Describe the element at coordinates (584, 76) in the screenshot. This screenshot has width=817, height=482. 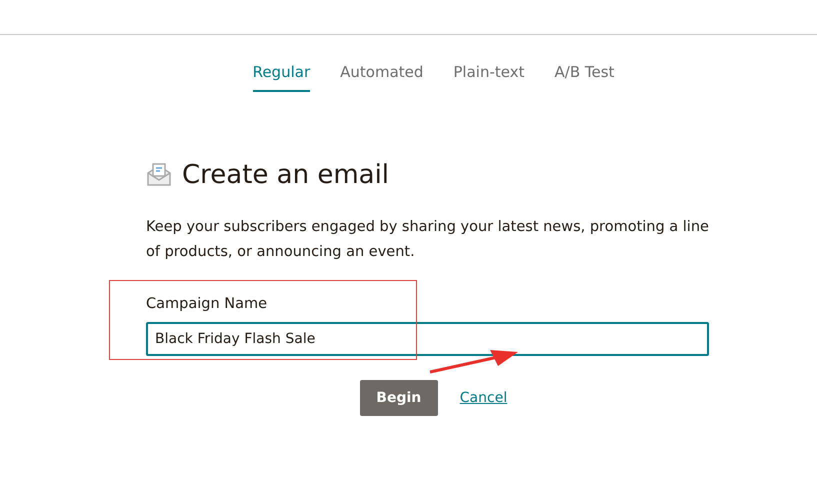
I see `tab: A/B Test` at that location.